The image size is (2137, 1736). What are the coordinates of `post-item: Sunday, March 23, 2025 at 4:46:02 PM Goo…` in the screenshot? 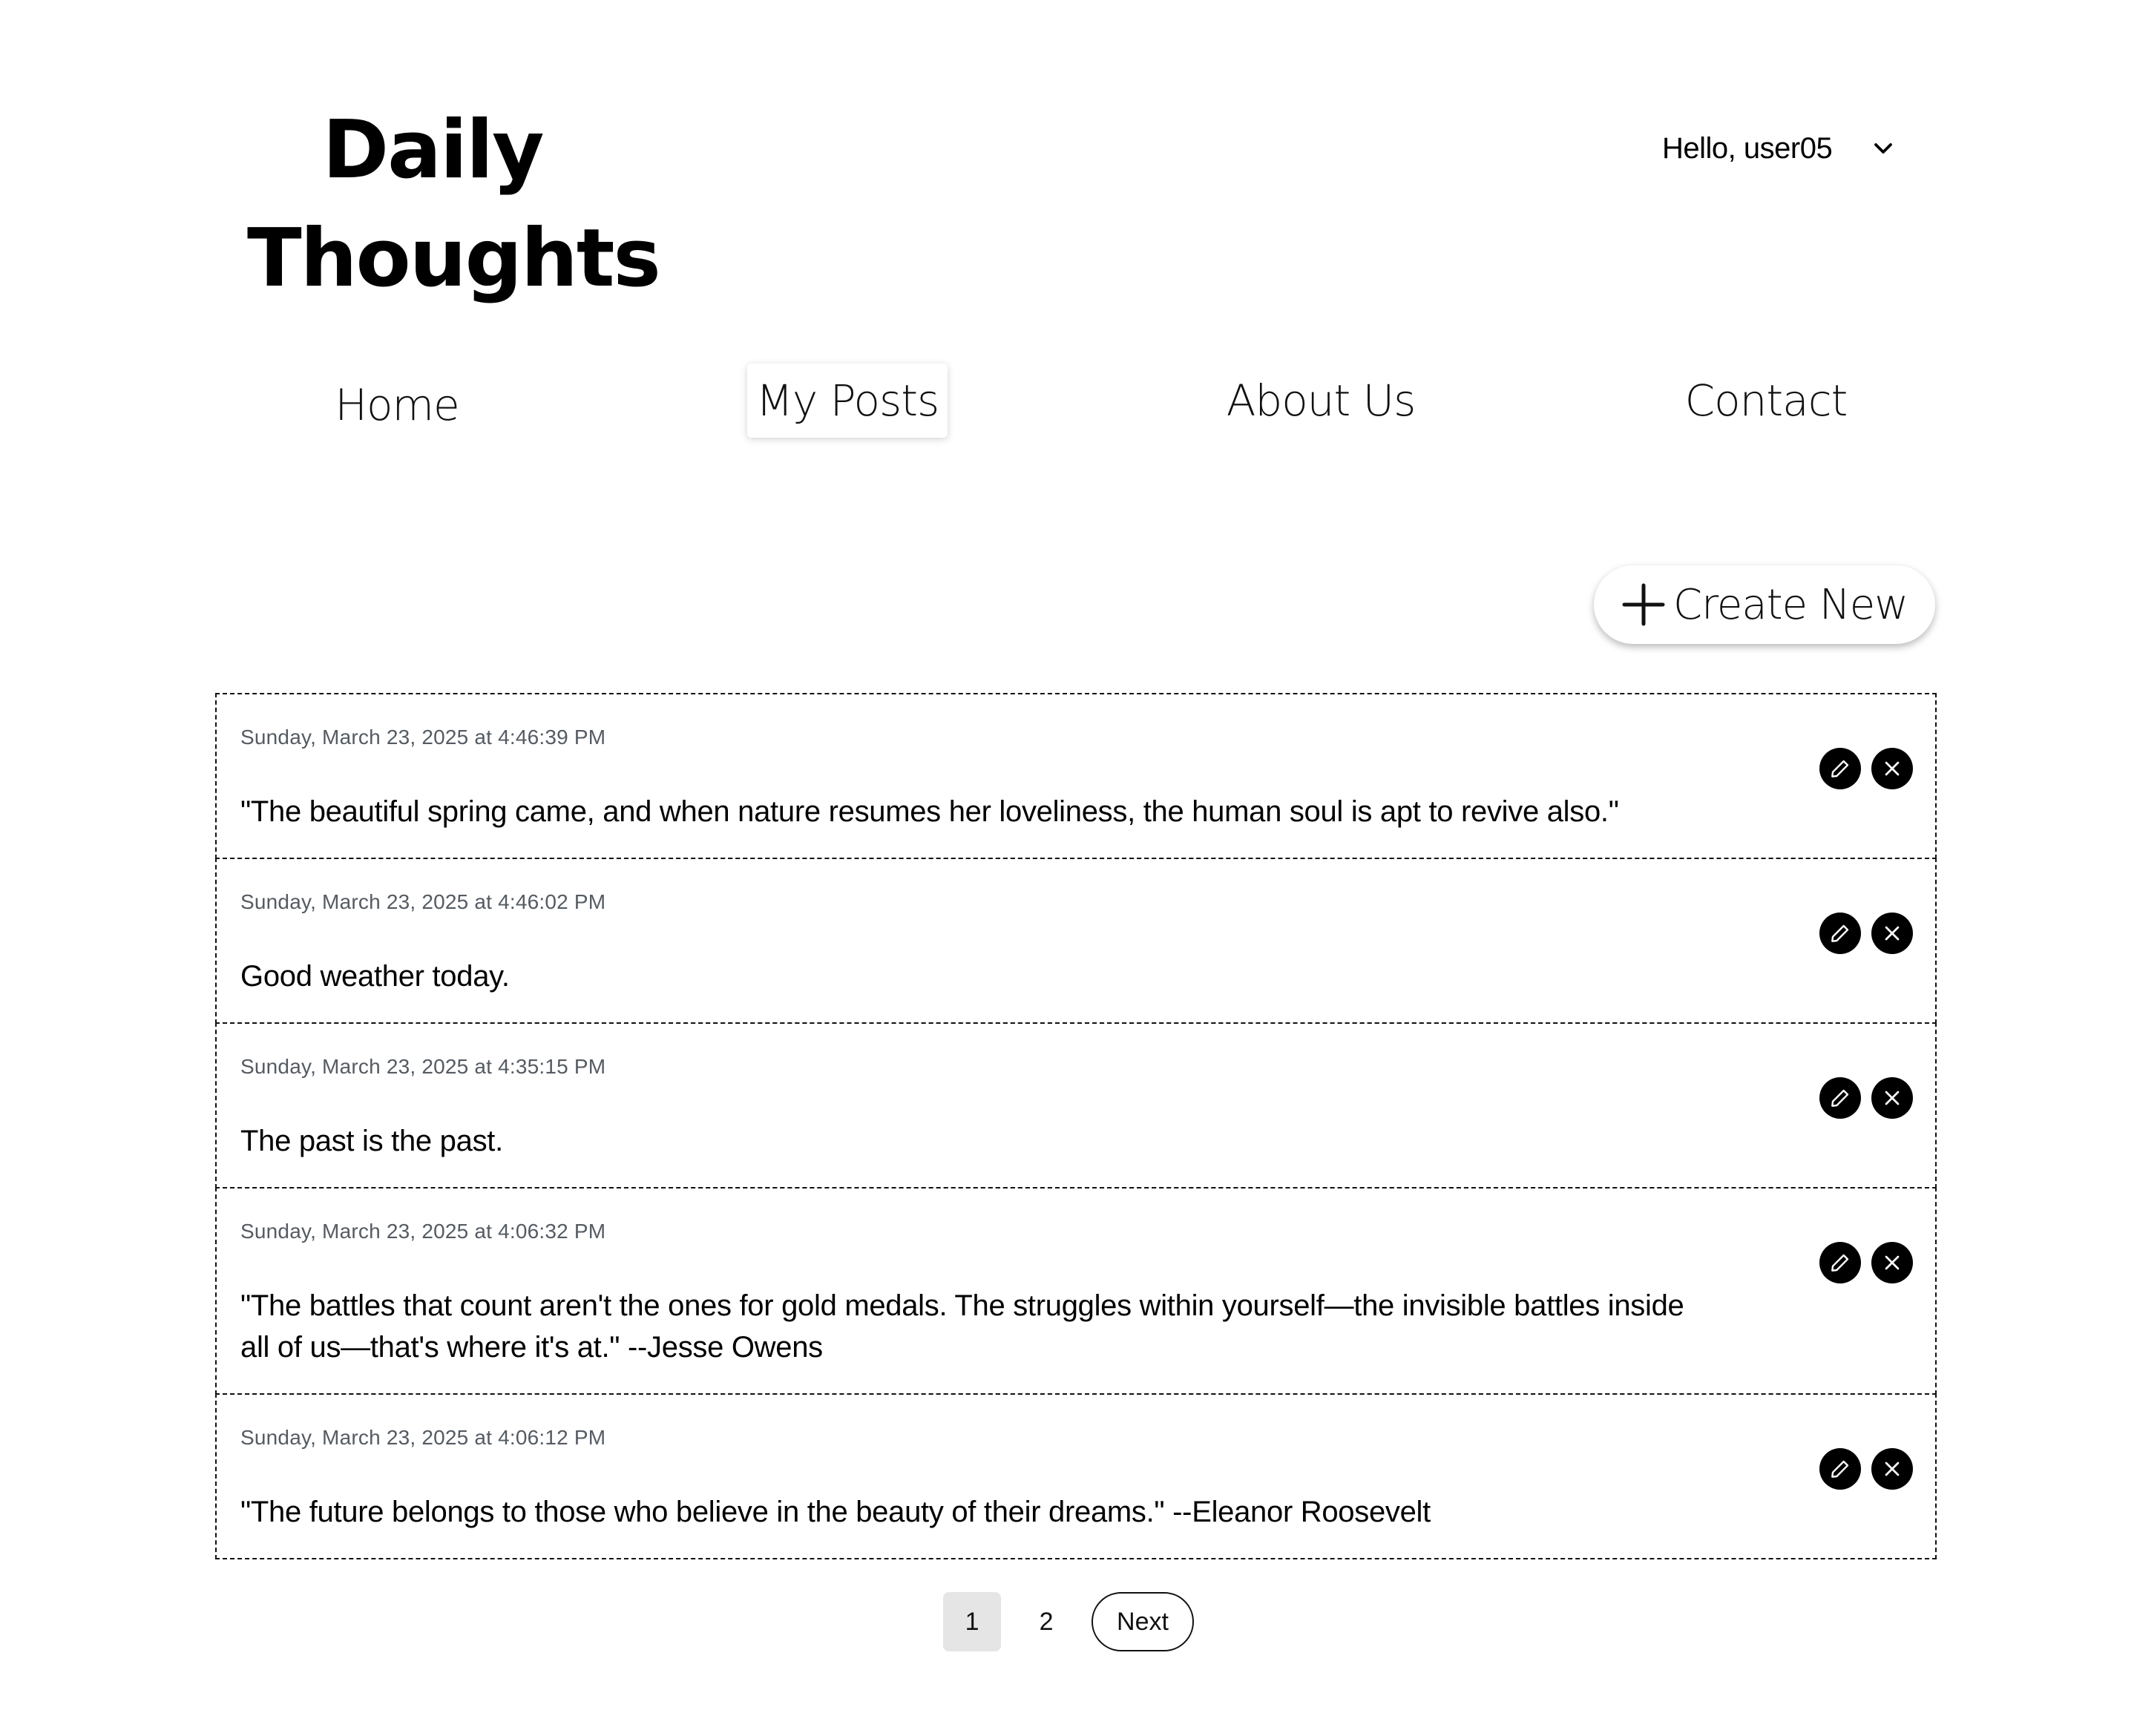 It's located at (1076, 941).